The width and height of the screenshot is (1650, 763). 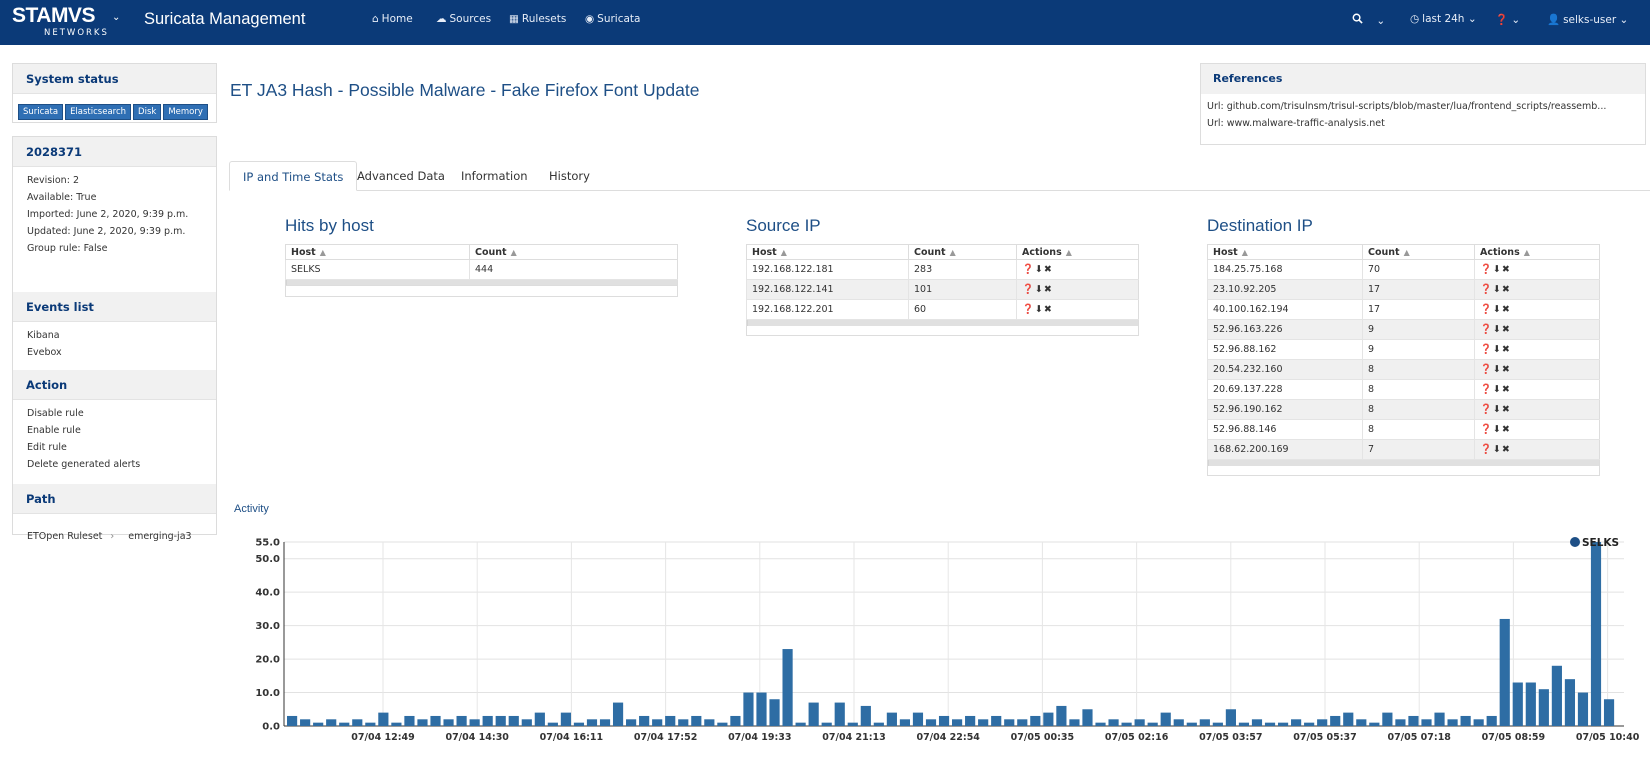 I want to click on brand-logo: STAMVS NETWORKS ⌄, so click(x=67, y=22).